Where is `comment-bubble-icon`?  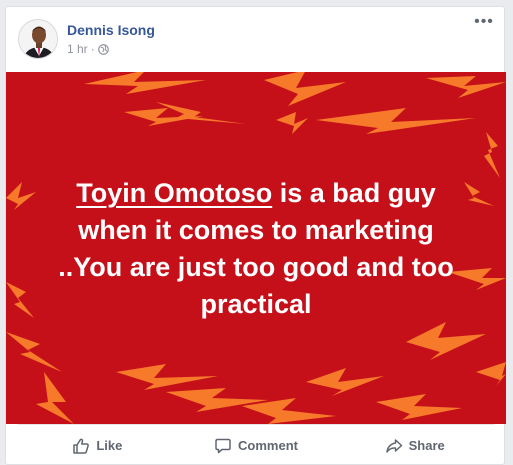 comment-bubble-icon is located at coordinates (223, 445).